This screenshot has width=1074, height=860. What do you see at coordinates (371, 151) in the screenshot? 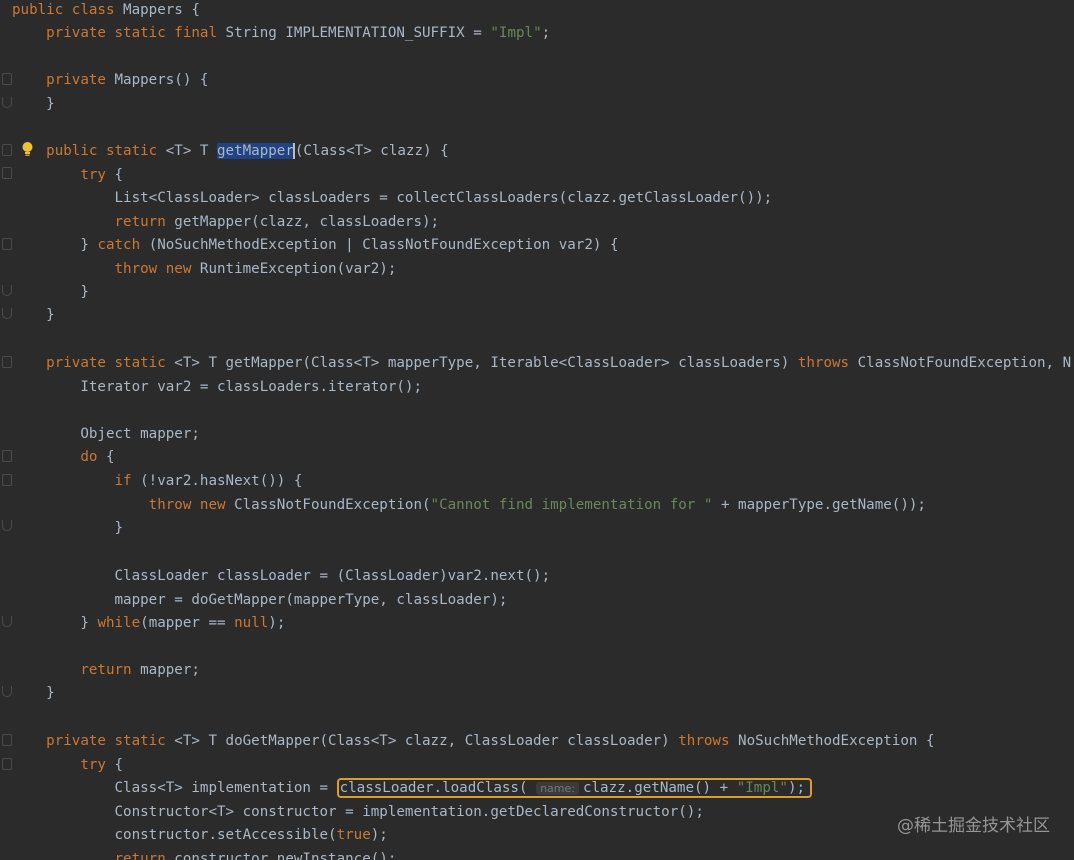
I see `code-text: (Class<T> clazz) {` at bounding box center [371, 151].